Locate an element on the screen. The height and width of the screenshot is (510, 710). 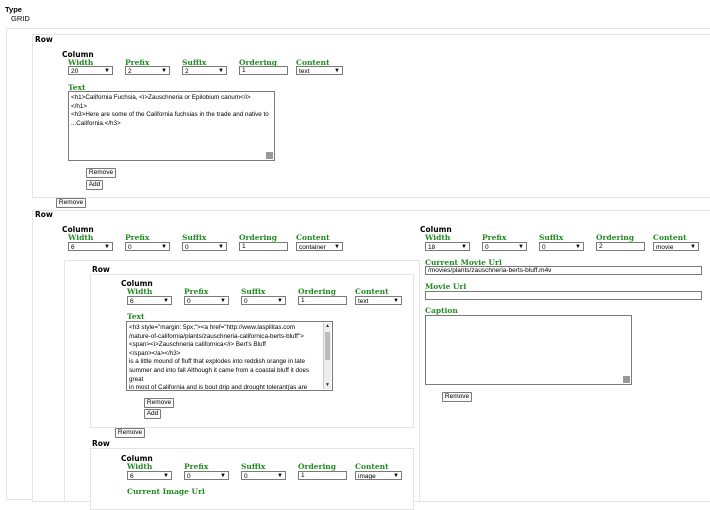
content-select: container ▼ is located at coordinates (319, 246).